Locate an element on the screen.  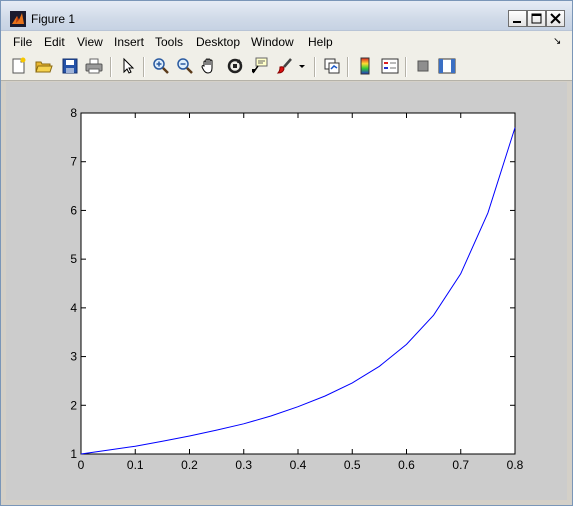
pan-hand-icon is located at coordinates (209, 66).